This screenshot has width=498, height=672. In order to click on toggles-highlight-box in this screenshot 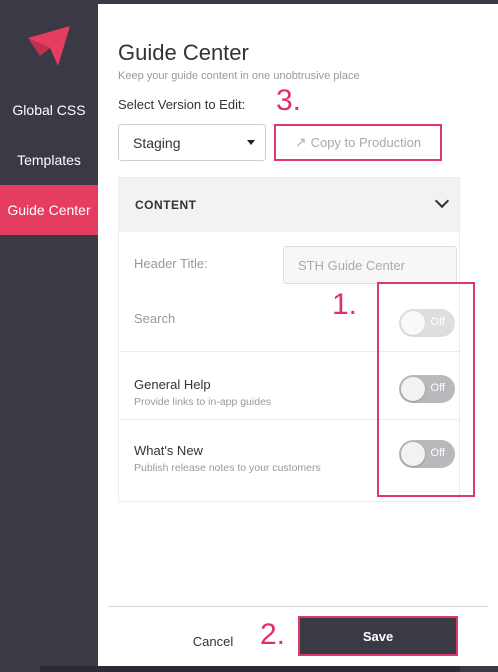, I will do `click(426, 389)`.